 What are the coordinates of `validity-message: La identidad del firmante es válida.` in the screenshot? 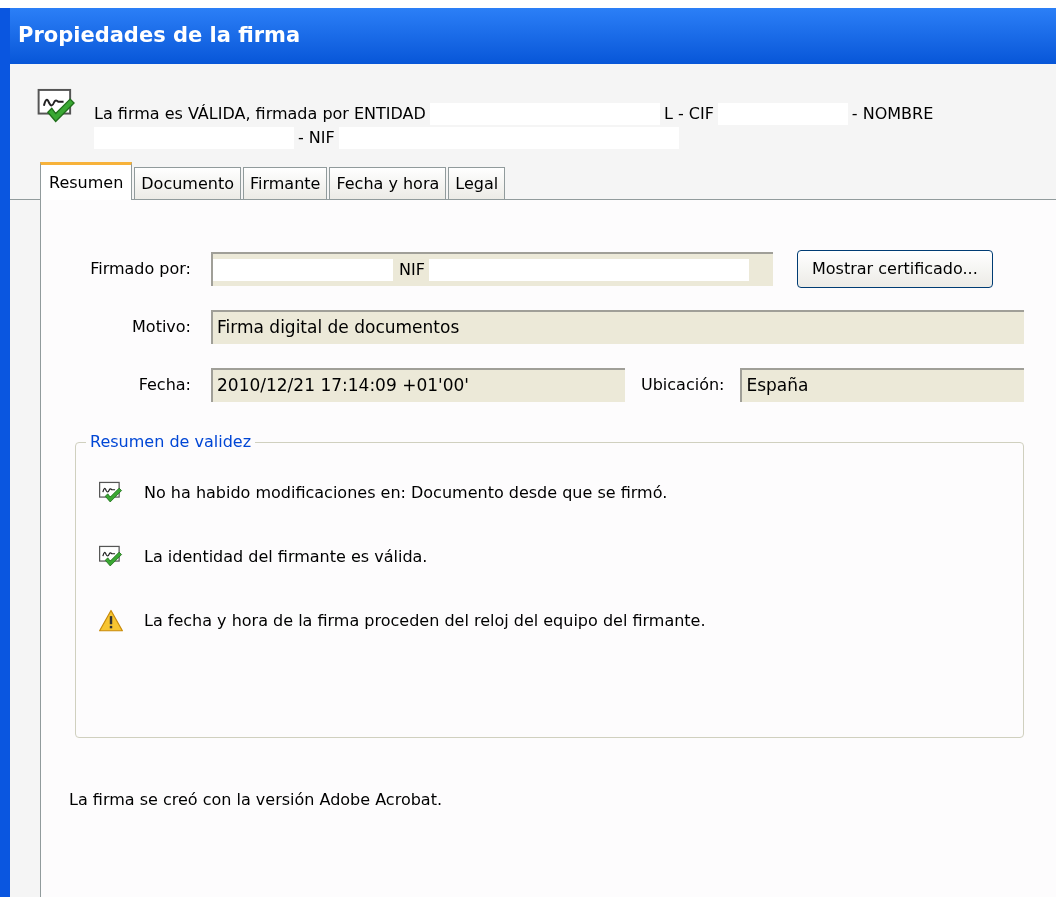 It's located at (286, 557).